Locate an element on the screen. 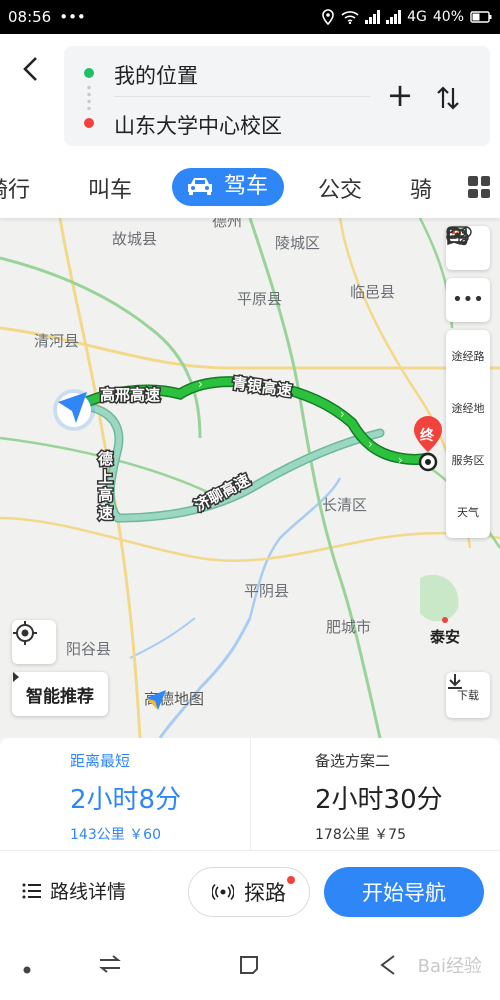 This screenshot has height=1000, width=500. route-option-alternate: 备选方案二 2小时30分 178公里 ￥75 is located at coordinates (375, 794).